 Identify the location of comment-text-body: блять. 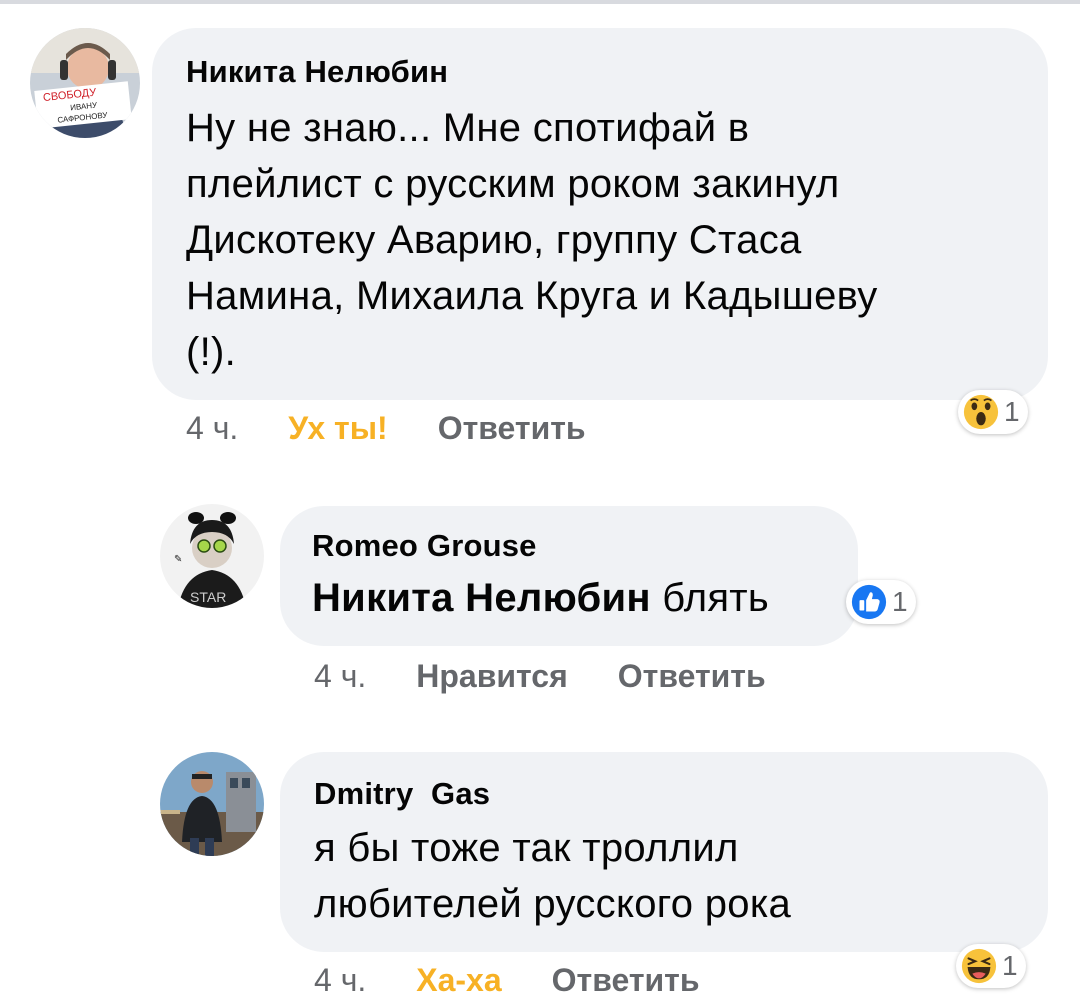
(716, 598).